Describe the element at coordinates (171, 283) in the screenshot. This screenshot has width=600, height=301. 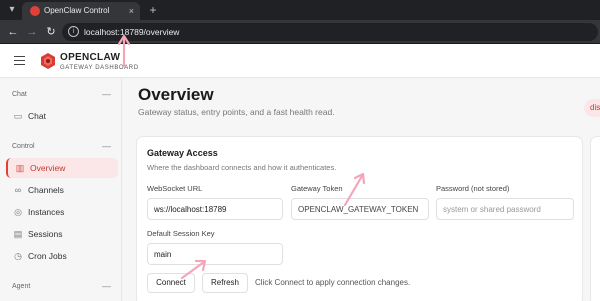
I see `connect-button: Connect` at that location.